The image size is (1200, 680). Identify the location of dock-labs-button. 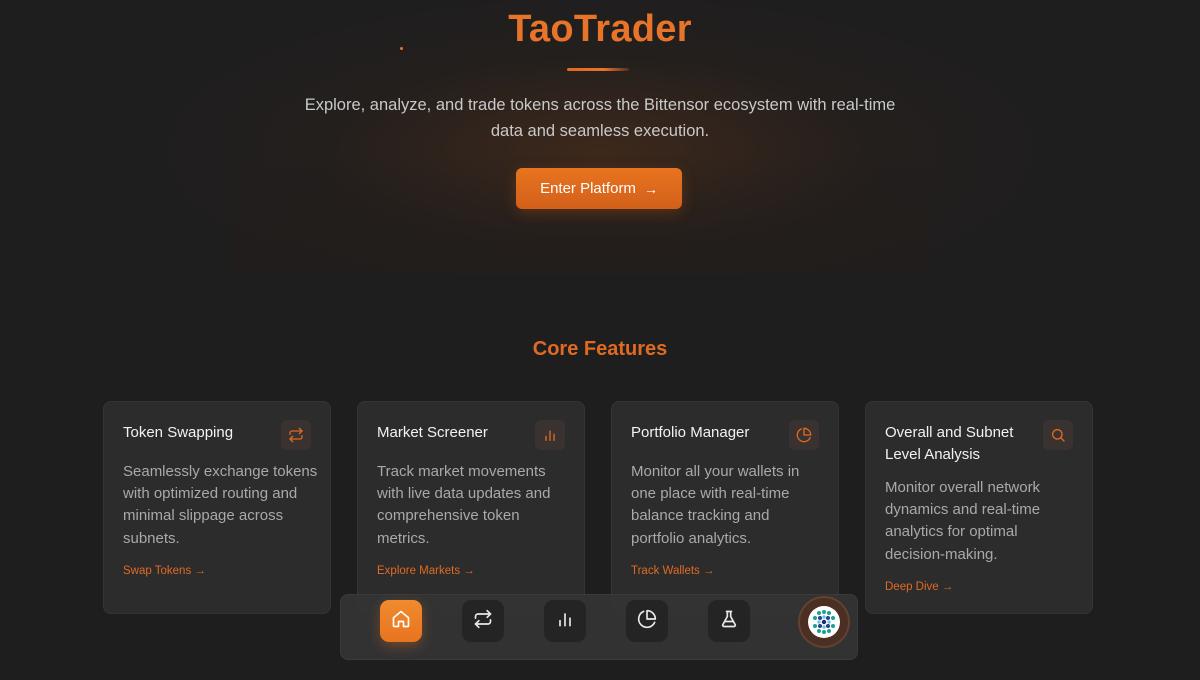
(729, 621).